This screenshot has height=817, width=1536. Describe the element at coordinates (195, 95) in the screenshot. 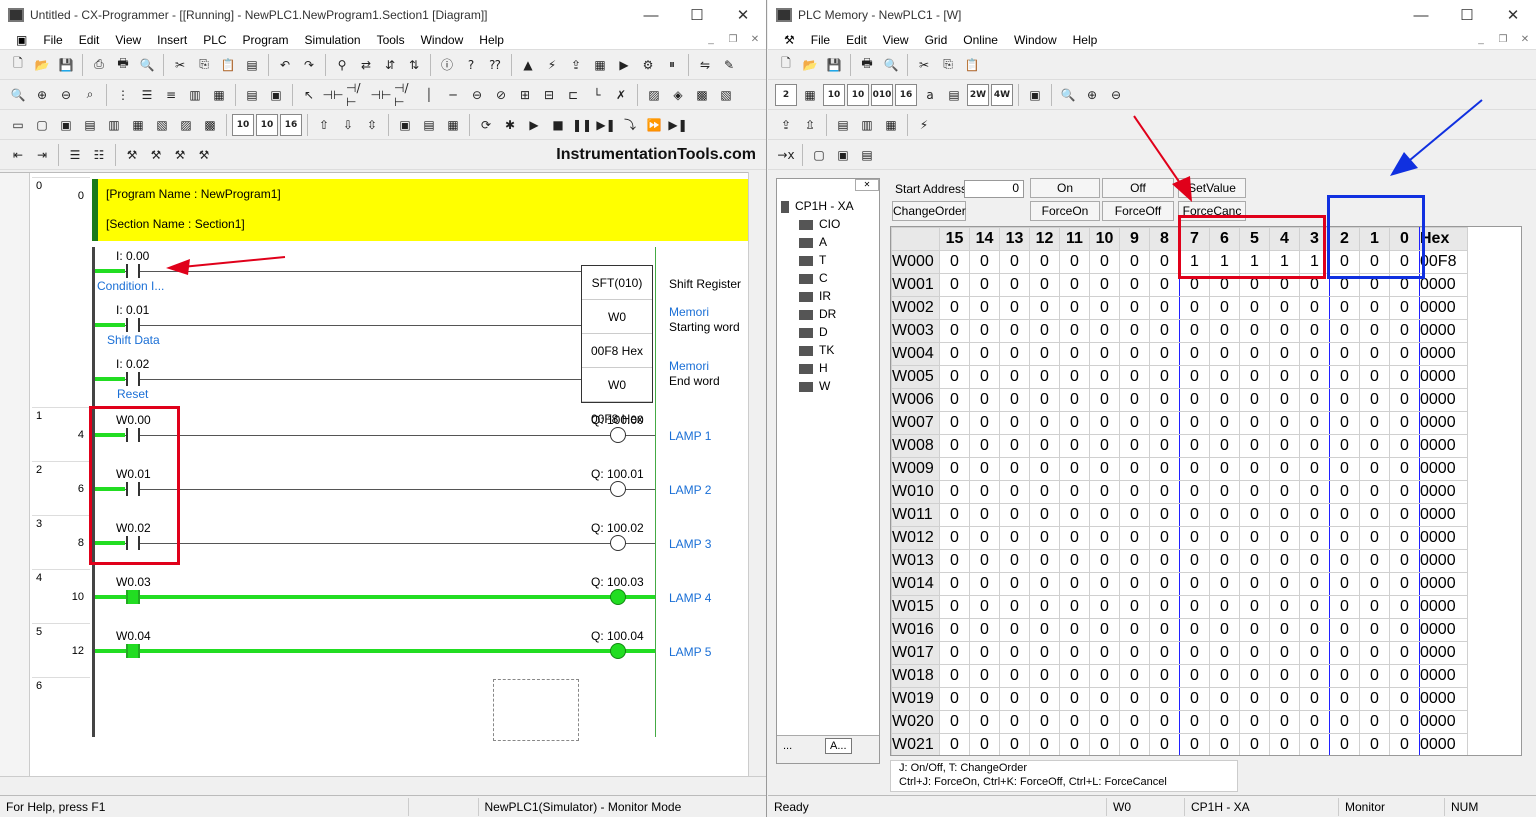

I see `rung-icon: ▥` at that location.